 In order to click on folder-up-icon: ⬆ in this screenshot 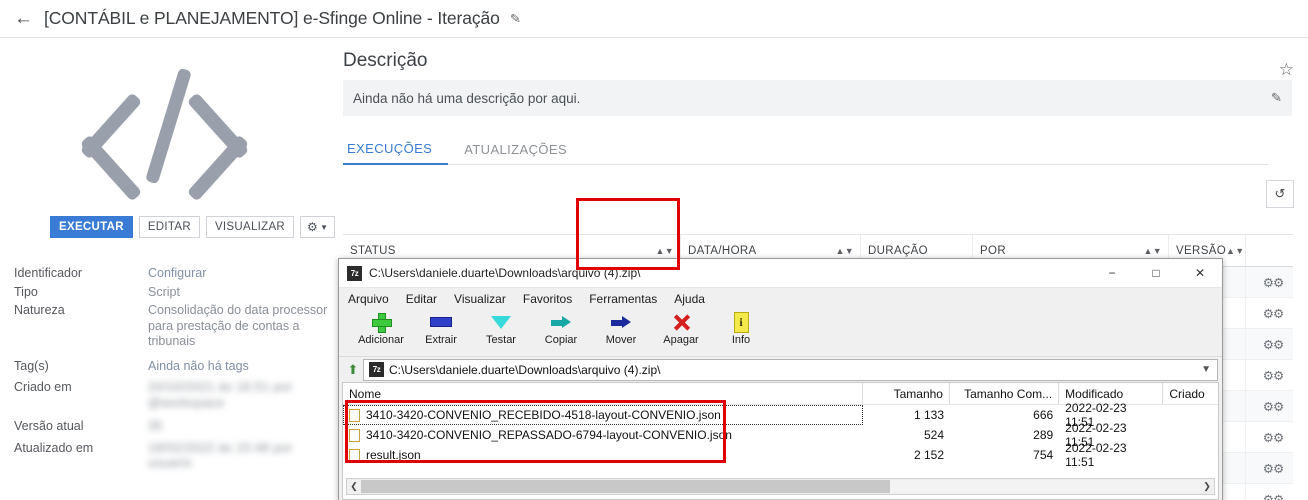, I will do `click(353, 370)`.